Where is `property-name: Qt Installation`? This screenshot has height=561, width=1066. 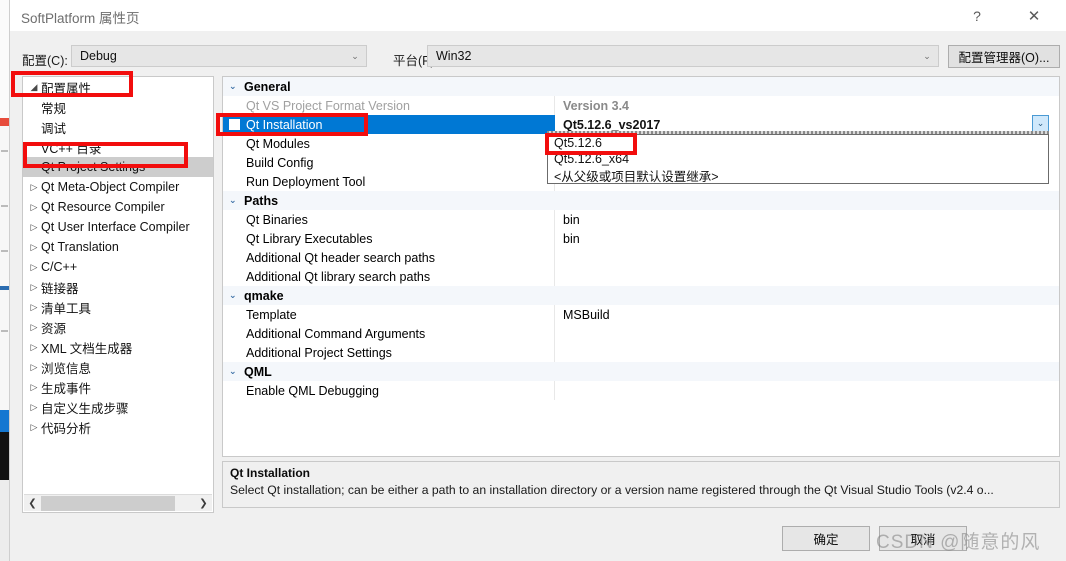 property-name: Qt Installation is located at coordinates (284, 124).